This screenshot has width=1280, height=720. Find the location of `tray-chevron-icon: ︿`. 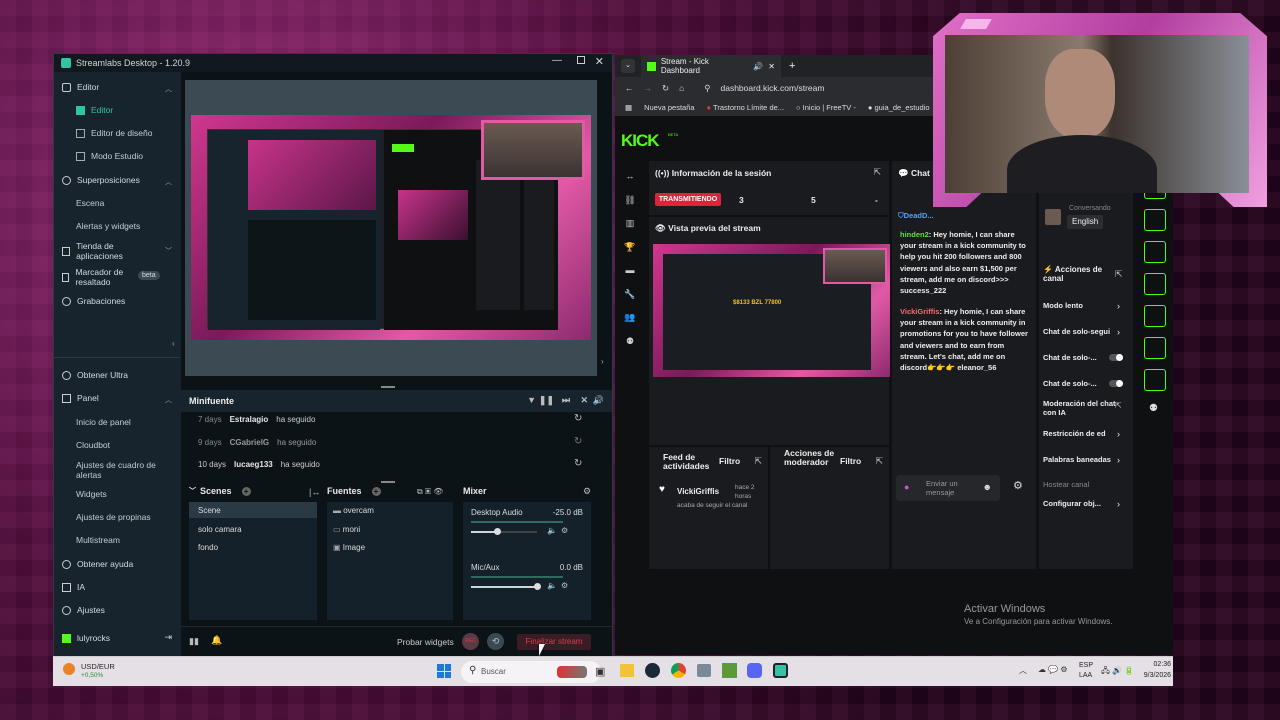

tray-chevron-icon: ︿ is located at coordinates (1023, 670).